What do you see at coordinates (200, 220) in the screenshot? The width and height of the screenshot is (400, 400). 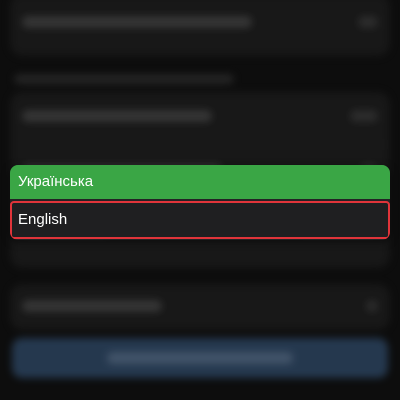 I see `language-option-english: English` at bounding box center [200, 220].